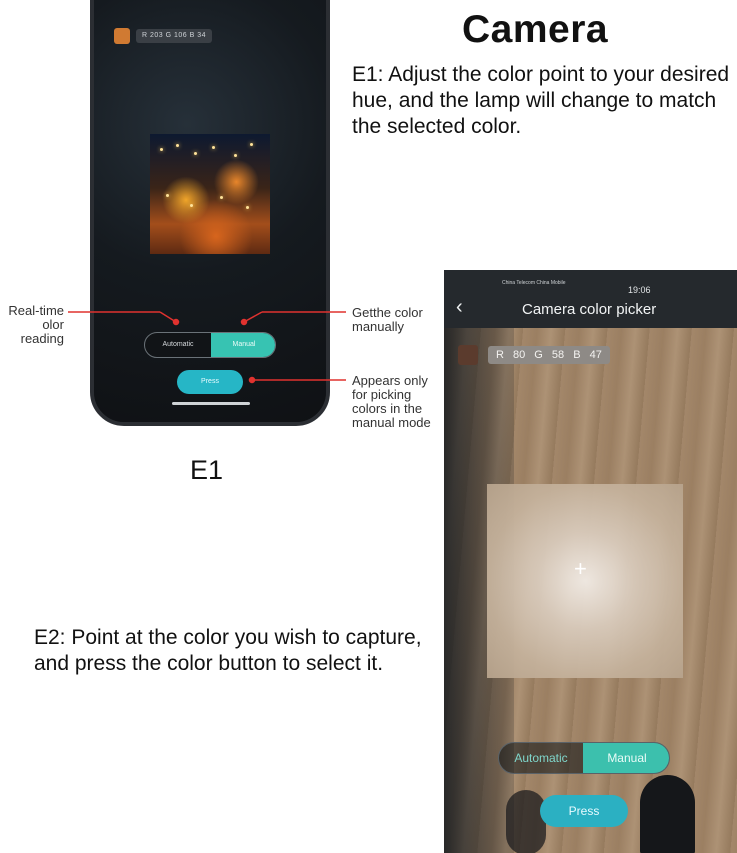 The image size is (737, 853). Describe the element at coordinates (534, 283) in the screenshot. I see `status-carrier: China Telecom China Mobile` at that location.